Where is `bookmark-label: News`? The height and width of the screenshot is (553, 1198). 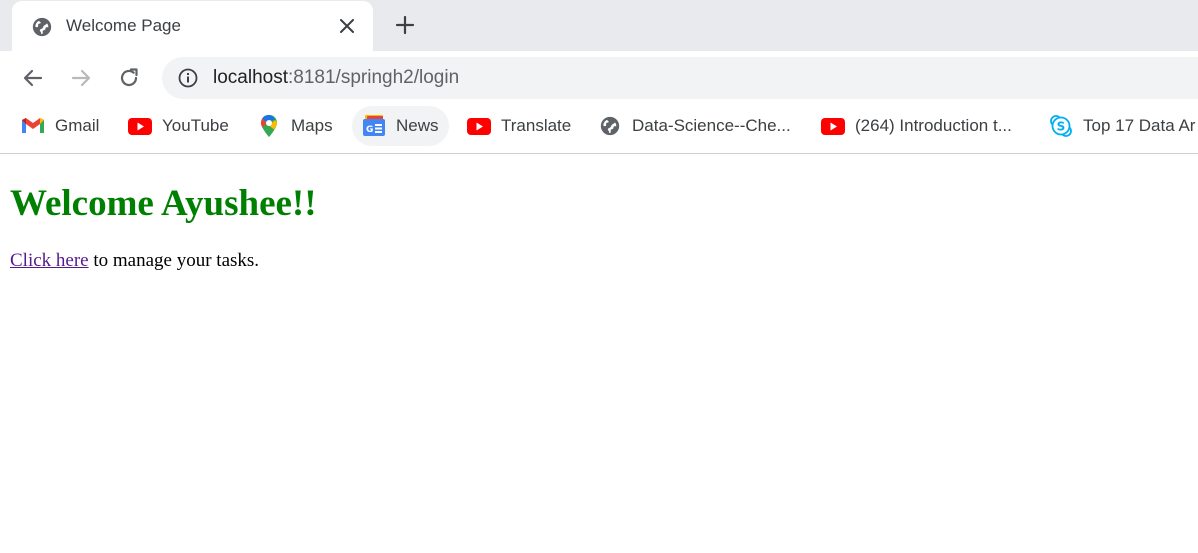 bookmark-label: News is located at coordinates (417, 125).